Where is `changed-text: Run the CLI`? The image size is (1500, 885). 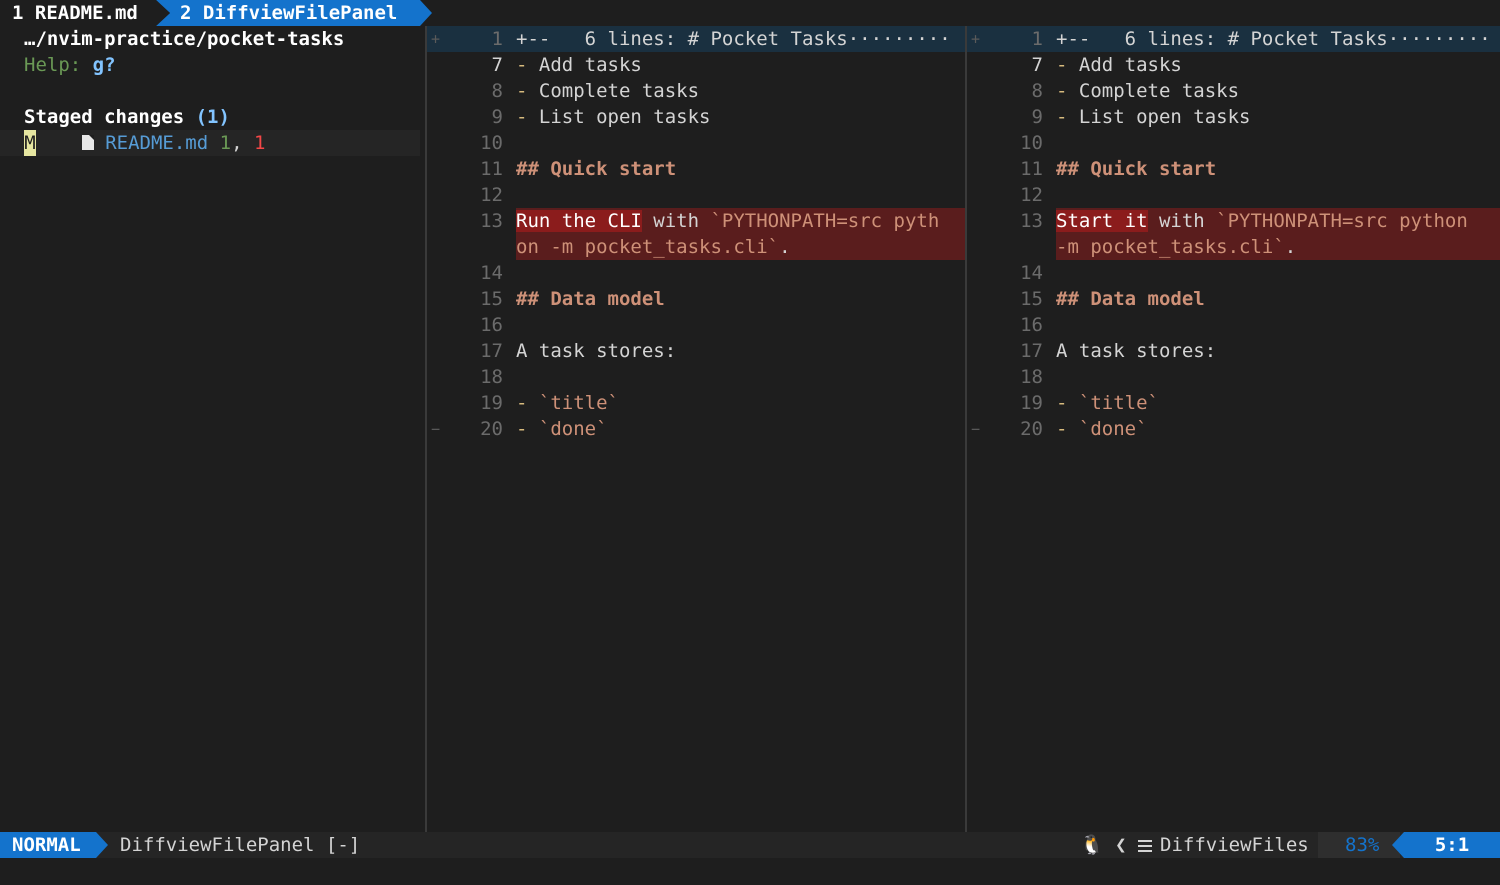
changed-text: Run the CLI is located at coordinates (579, 221).